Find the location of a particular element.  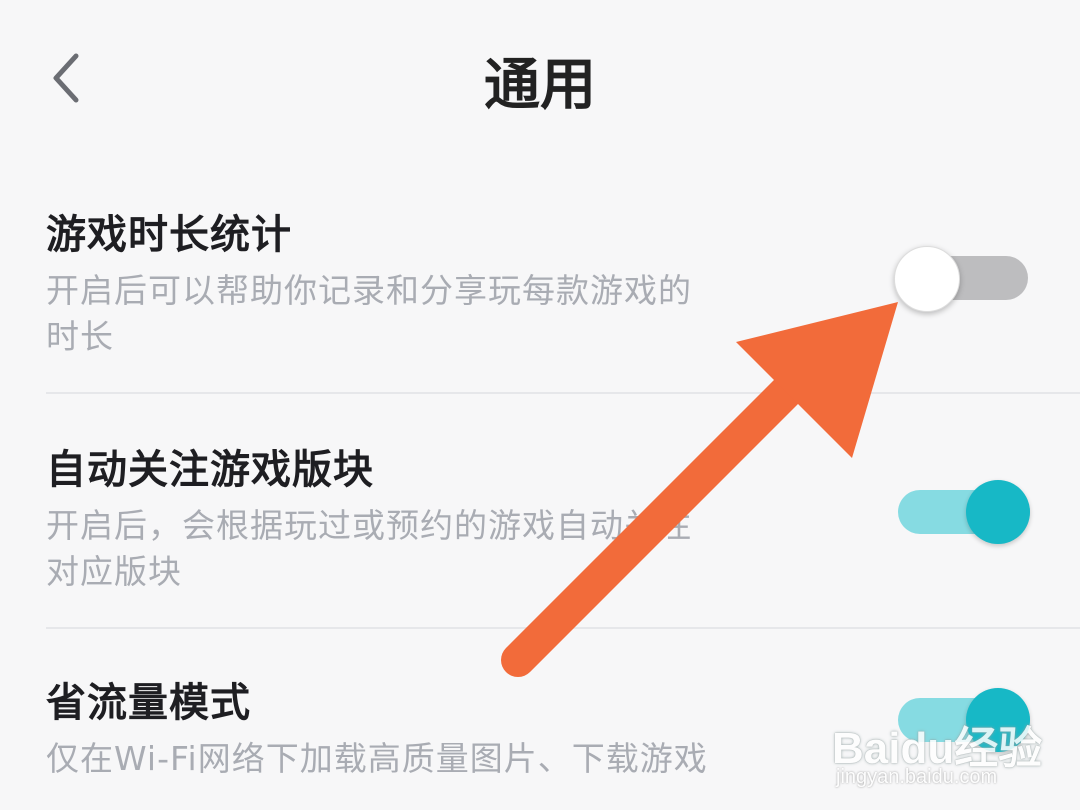

setting-label: 自动关注游戏版块 is located at coordinates (210, 470).